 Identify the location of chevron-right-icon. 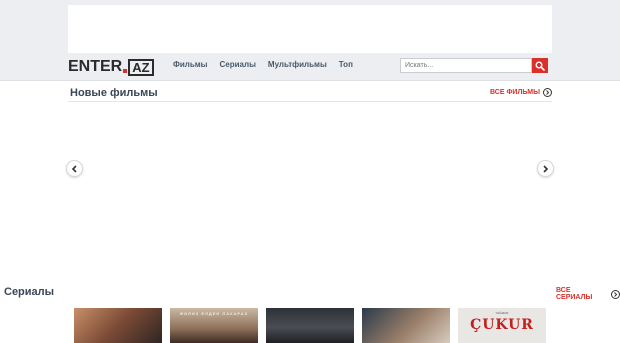
(546, 168).